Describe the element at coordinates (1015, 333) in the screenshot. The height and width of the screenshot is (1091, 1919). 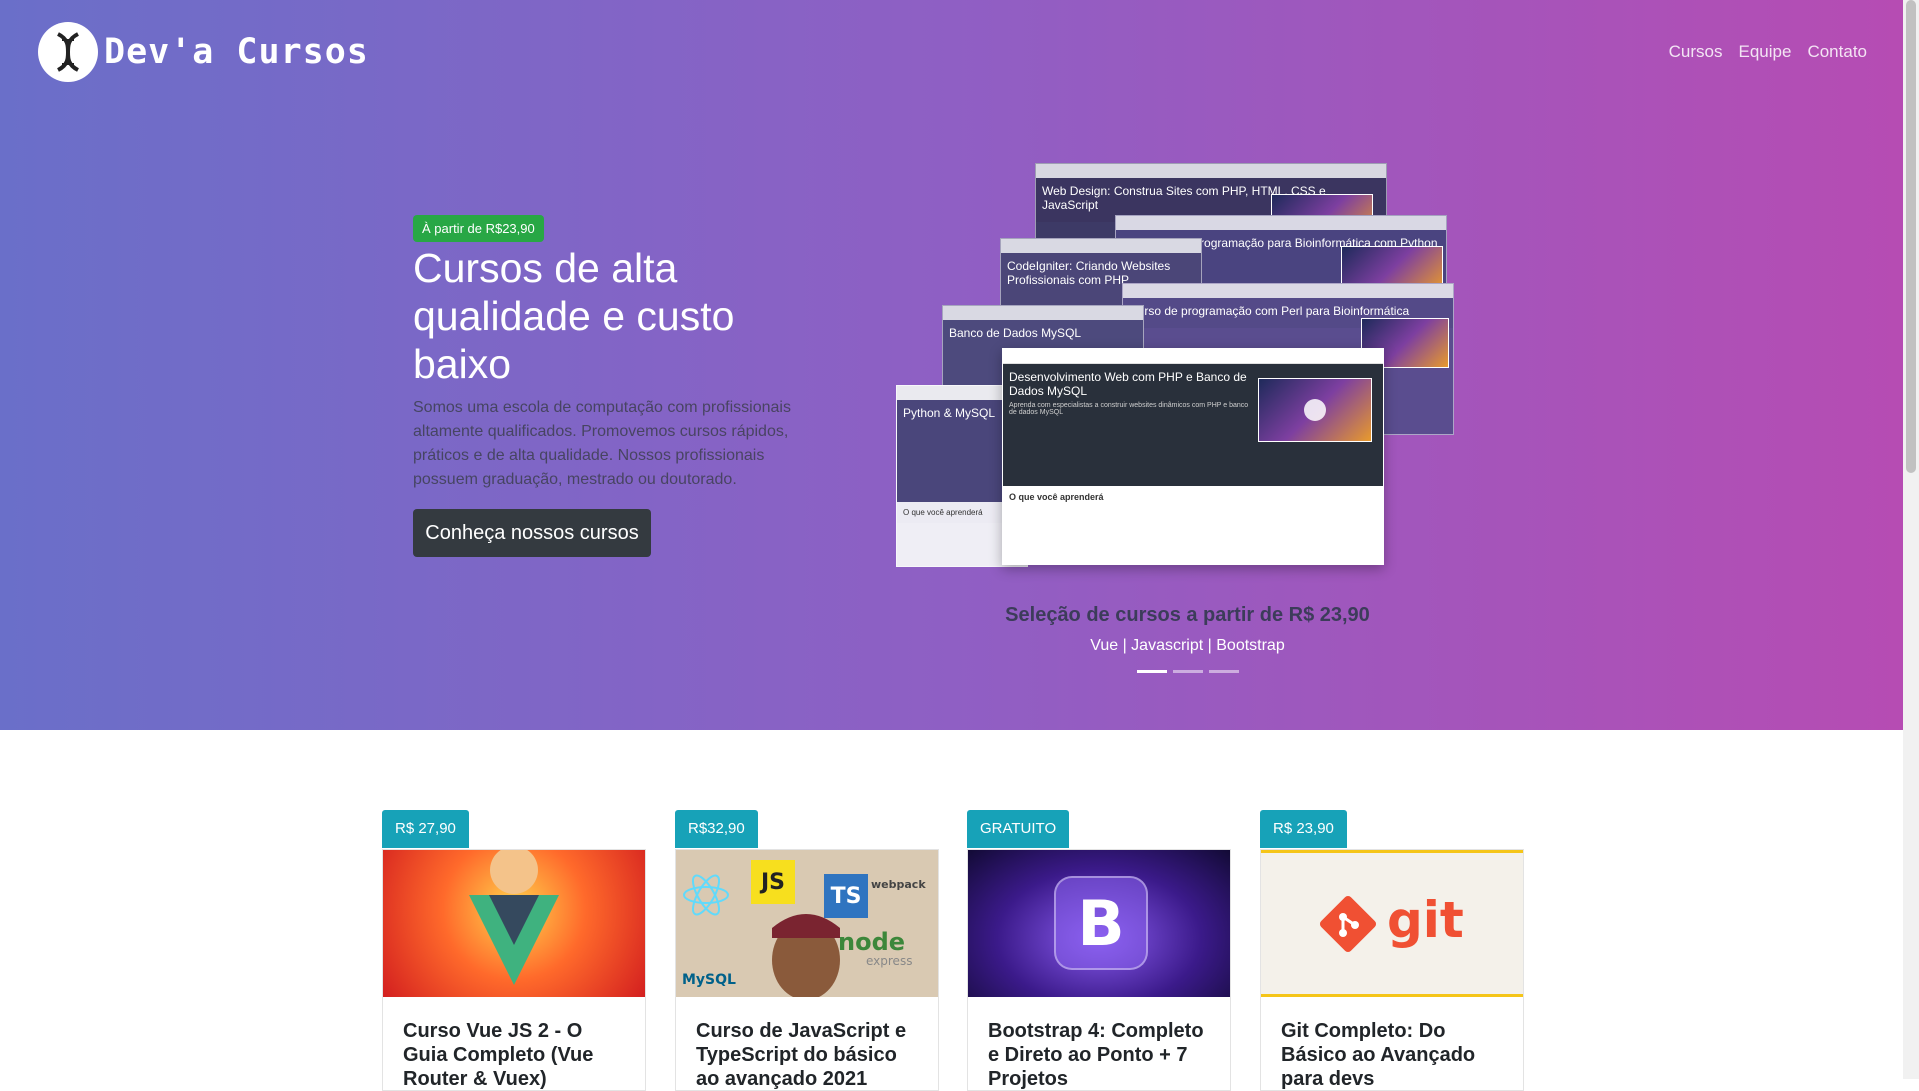
I see `screenshot-title: Banco de Dados MySQL` at that location.